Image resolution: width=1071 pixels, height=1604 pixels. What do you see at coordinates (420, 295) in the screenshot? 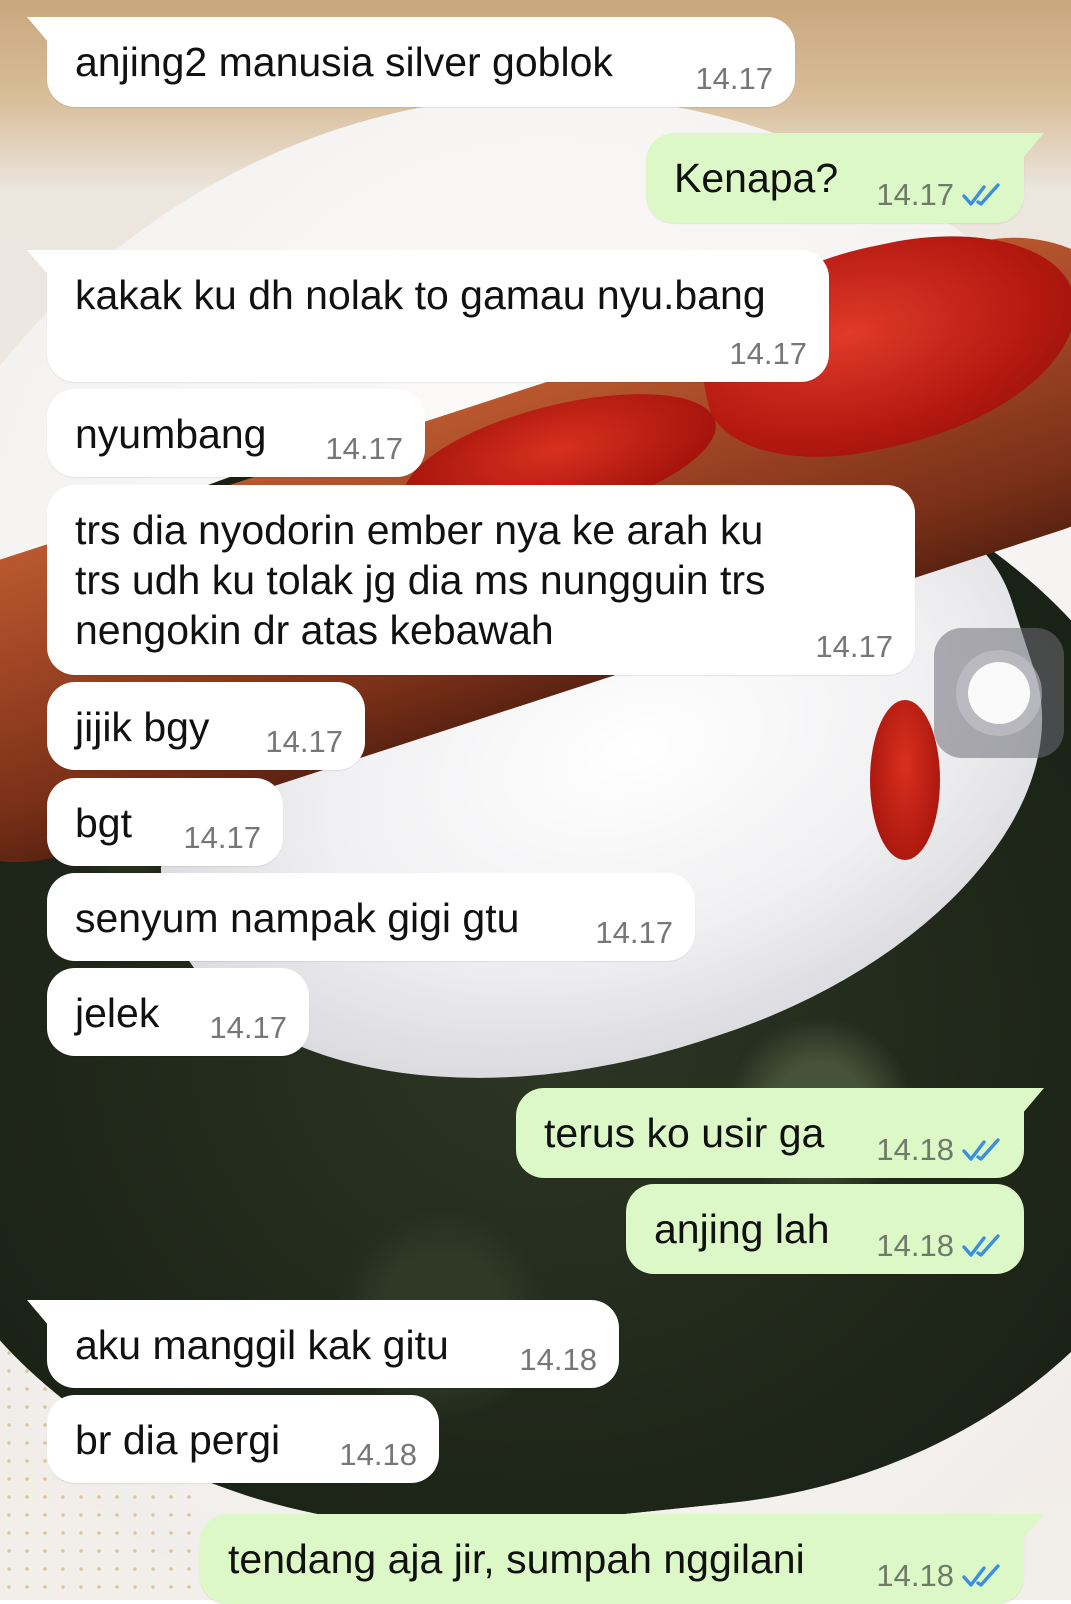
I see `message-text: kakak ku dh nolak to gamau nyu.bang` at bounding box center [420, 295].